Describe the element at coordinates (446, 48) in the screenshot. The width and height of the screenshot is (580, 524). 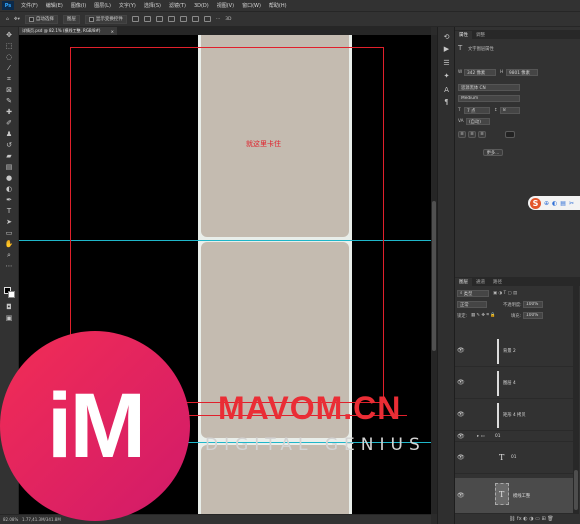
I see `actions-panel-icon: ▶` at that location.